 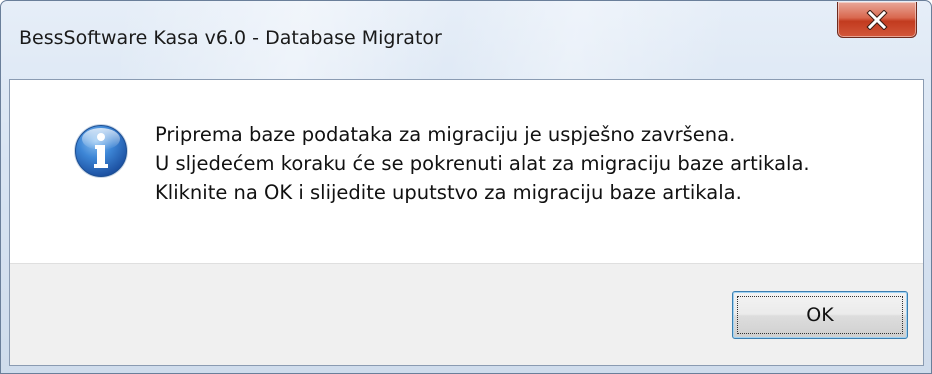 I want to click on close-icon, so click(x=877, y=19).